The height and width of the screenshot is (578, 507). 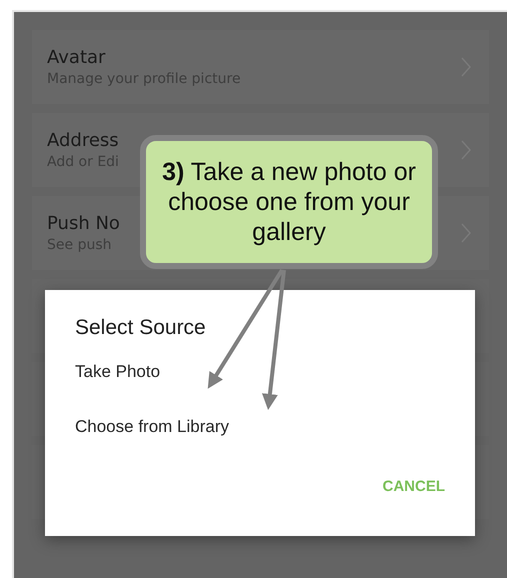 What do you see at coordinates (289, 202) in the screenshot?
I see `callout-text: 3) Take a new photo or choose one from your gallery` at bounding box center [289, 202].